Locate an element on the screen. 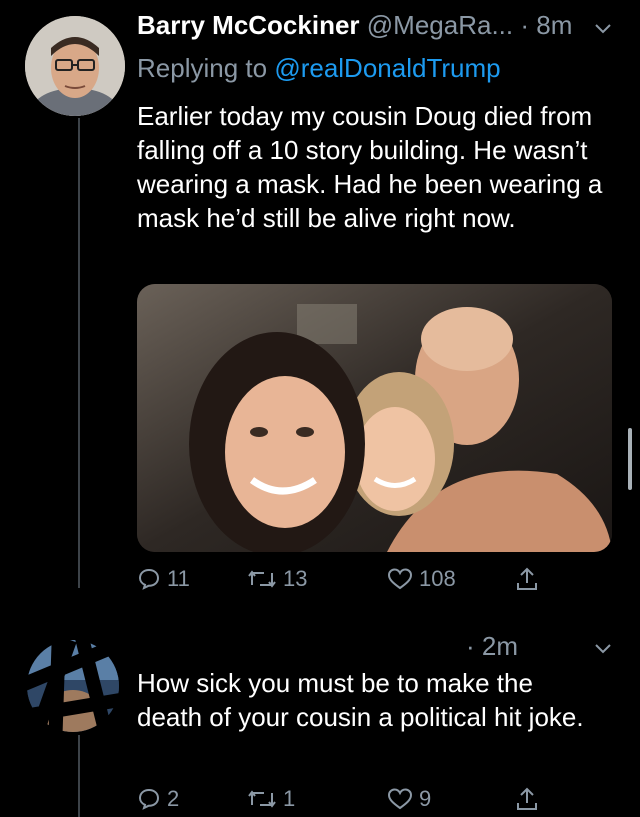 This screenshot has width=640, height=817. thread-line-top is located at coordinates (79, 353).